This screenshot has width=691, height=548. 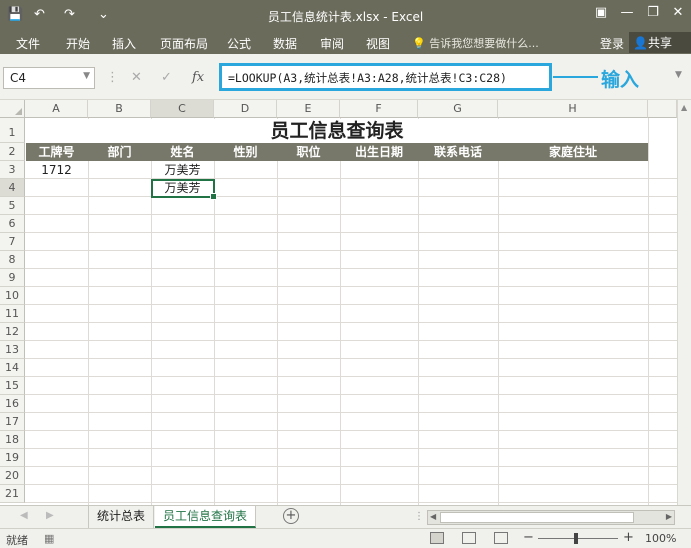 I want to click on status-bar: 就绪 ▦ − + 100%, so click(x=345, y=538).